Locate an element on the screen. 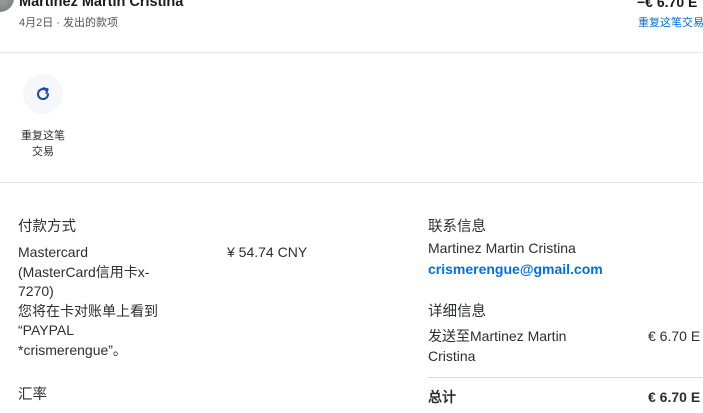  payment-method-title: 付款方式 is located at coordinates (47, 227).